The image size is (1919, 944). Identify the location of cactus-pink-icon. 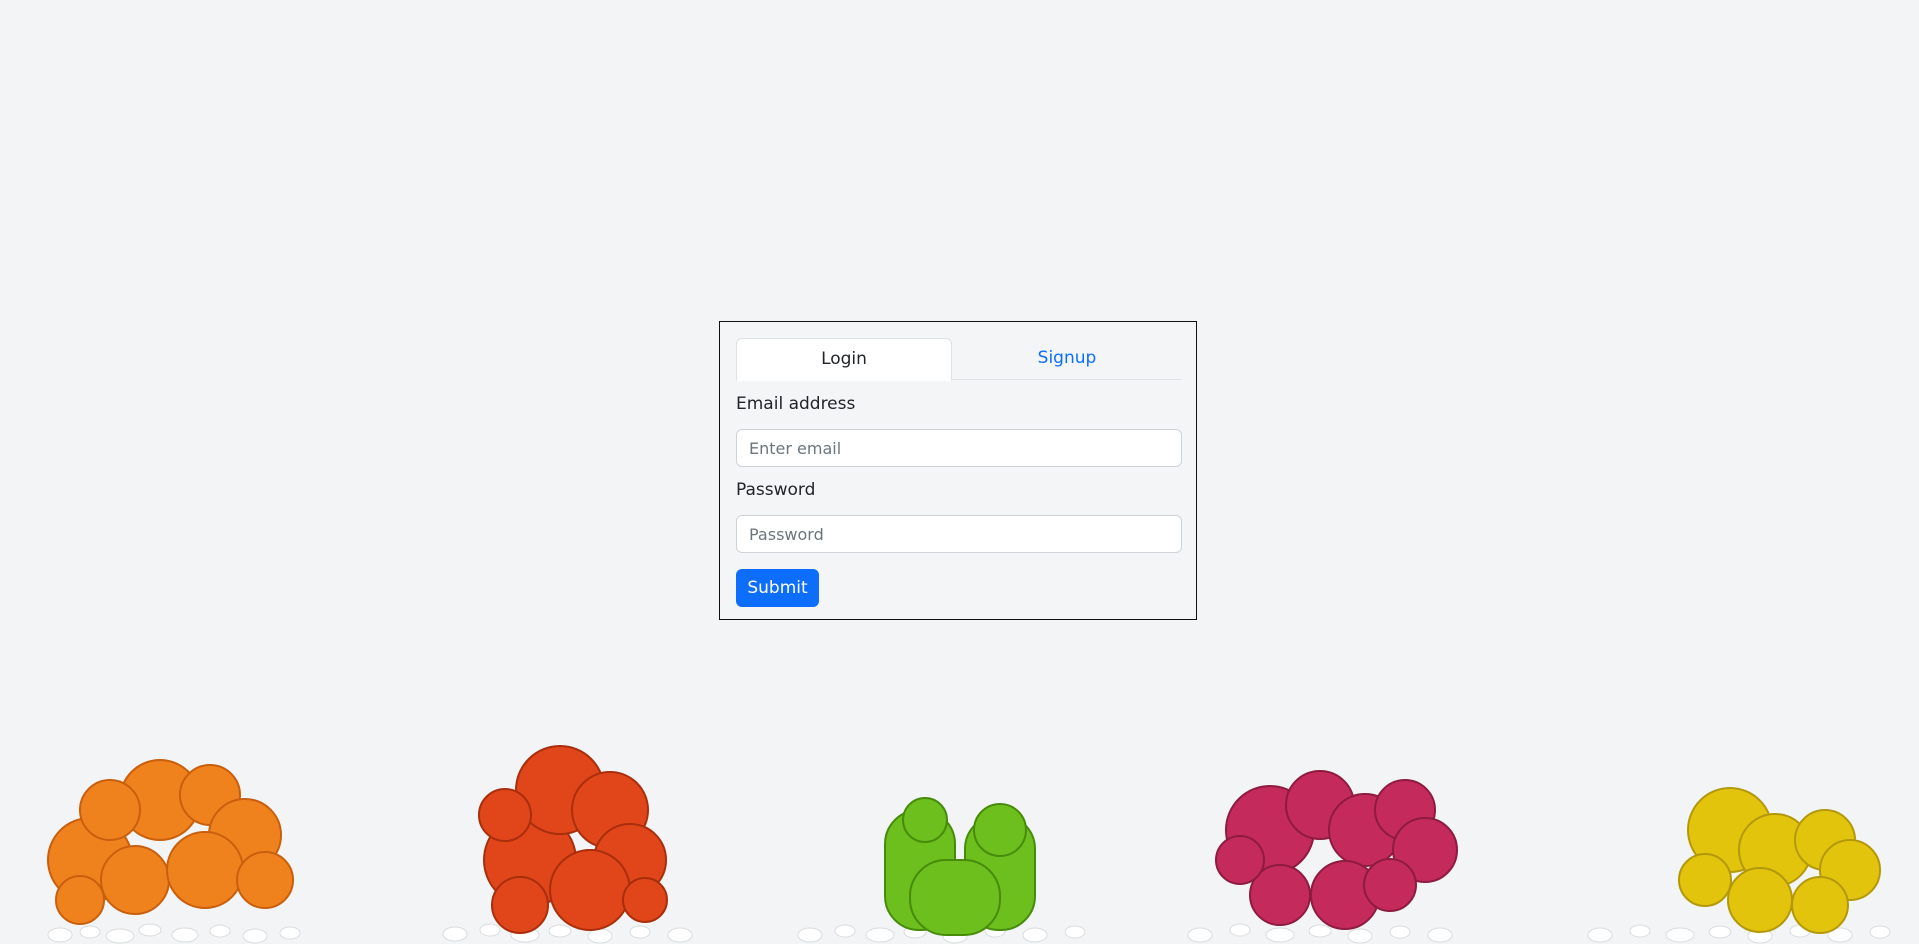
(1336, 850).